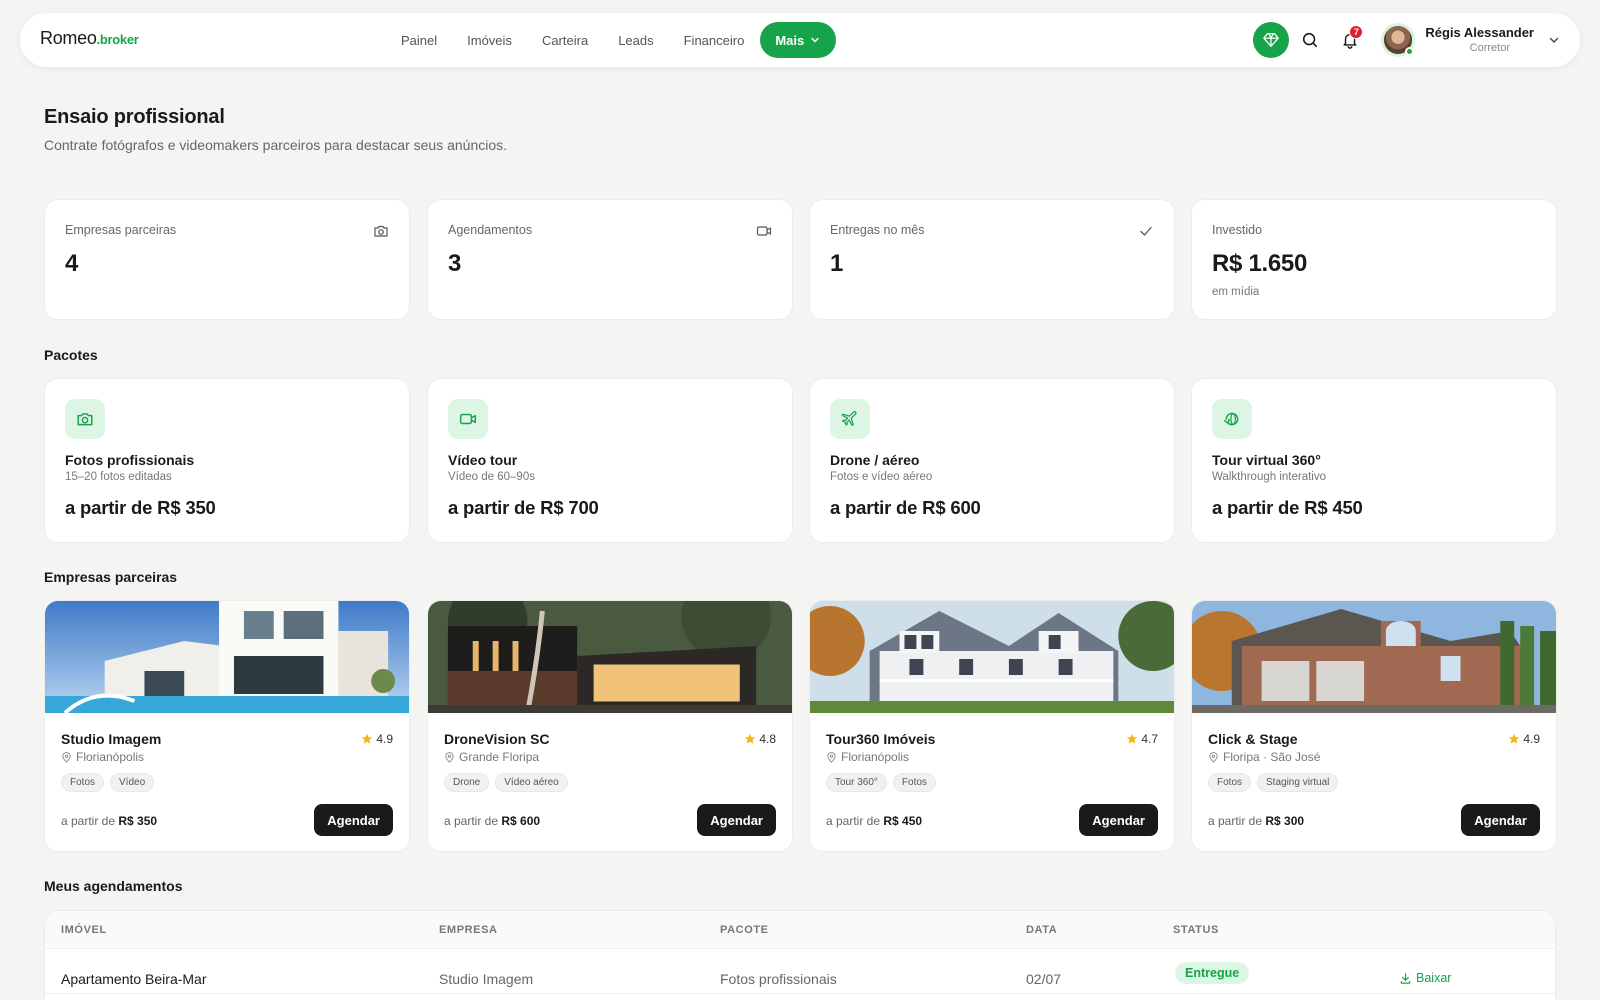  Describe the element at coordinates (506, 782) in the screenshot. I see `partner-tags: Drone Vídeo aéreo` at that location.